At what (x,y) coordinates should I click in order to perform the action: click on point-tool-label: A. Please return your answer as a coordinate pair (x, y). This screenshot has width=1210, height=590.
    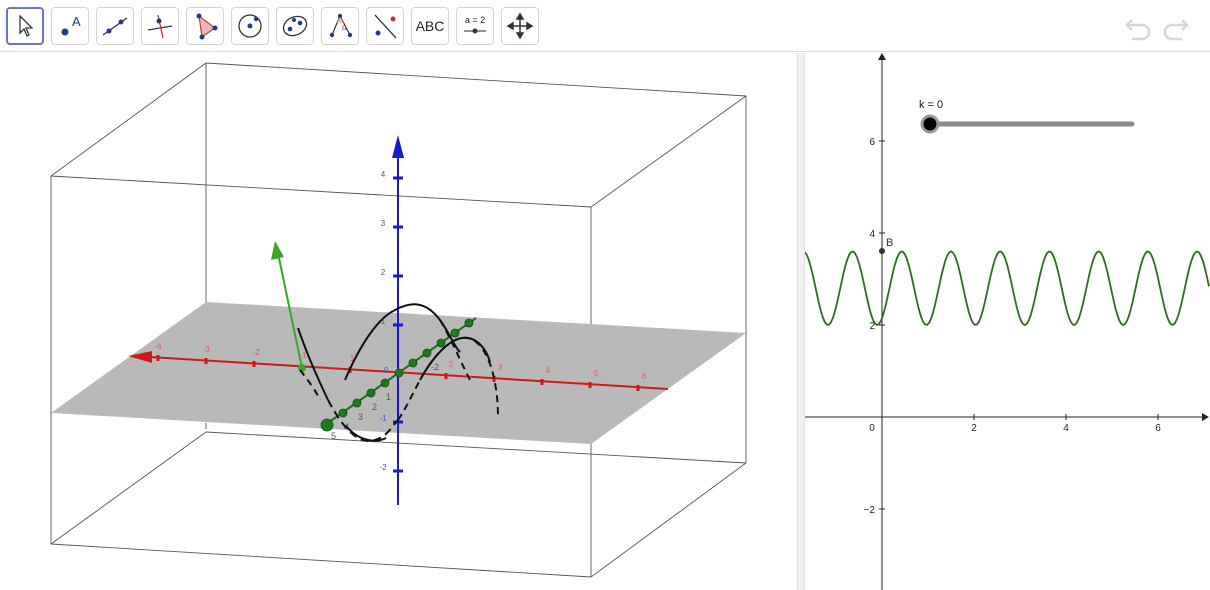
    Looking at the image, I should click on (76, 21).